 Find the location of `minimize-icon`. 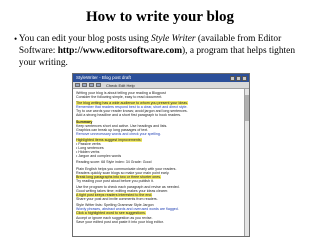

minimize-icon is located at coordinates (232, 78).